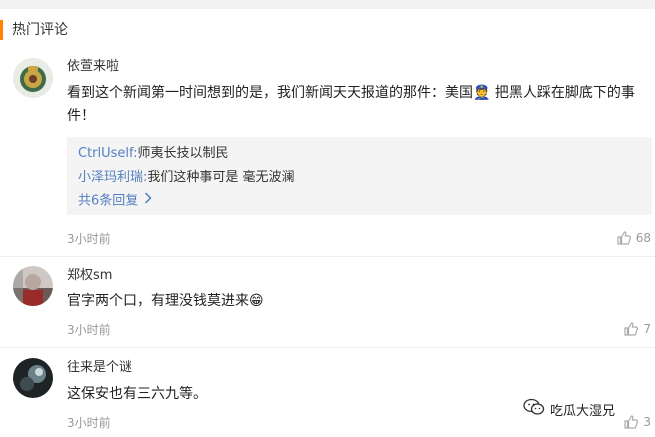 Image resolution: width=655 pixels, height=437 pixels. Describe the element at coordinates (1, 30) in the screenshot. I see `section-accent-bar` at that location.